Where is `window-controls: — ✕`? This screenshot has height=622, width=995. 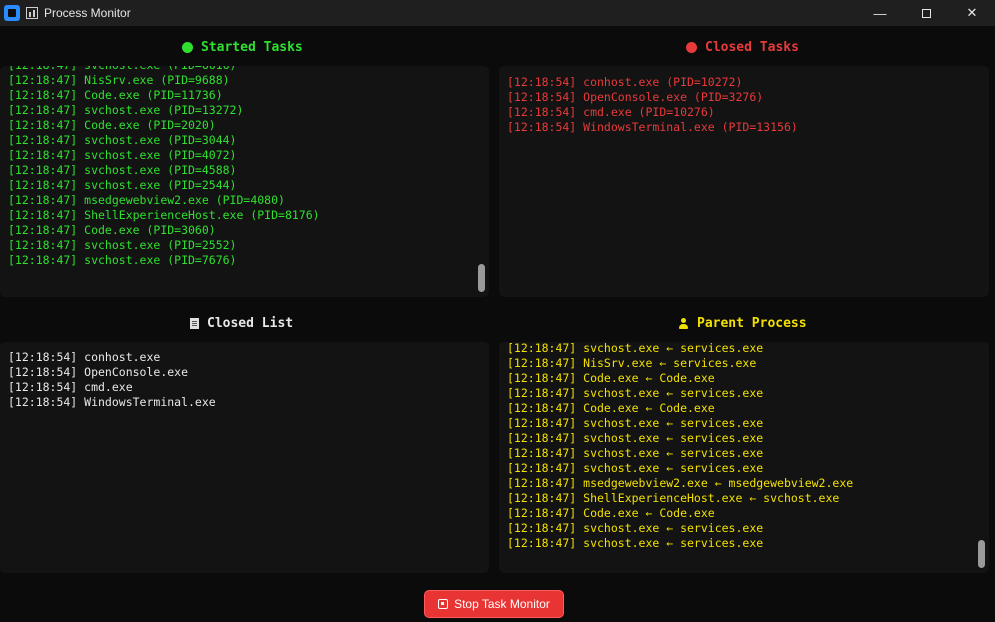
window-controls: — ✕ is located at coordinates (926, 13).